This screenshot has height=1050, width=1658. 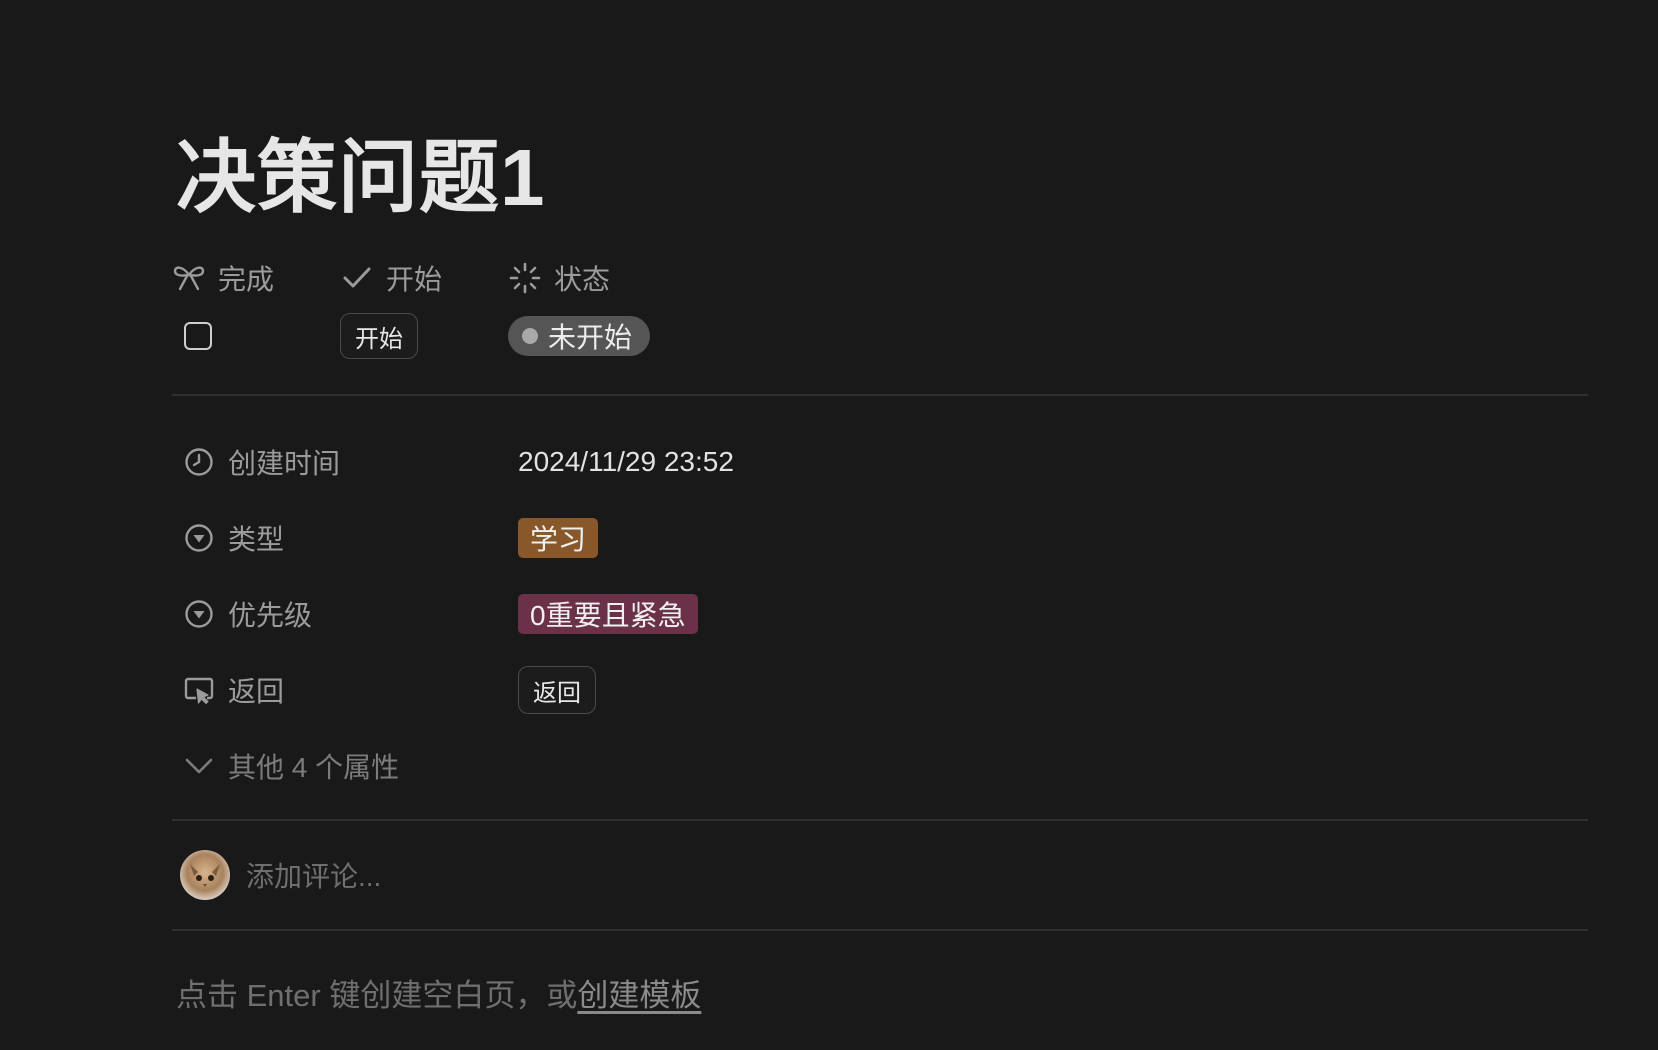 I want to click on loading-icon, so click(x=525, y=278).